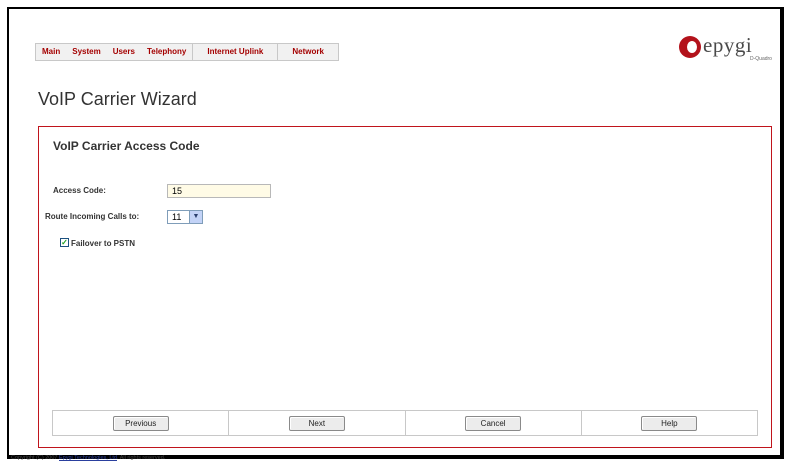 The width and height of the screenshot is (791, 466). Describe the element at coordinates (690, 47) in the screenshot. I see `logo-mark-icon` at that location.